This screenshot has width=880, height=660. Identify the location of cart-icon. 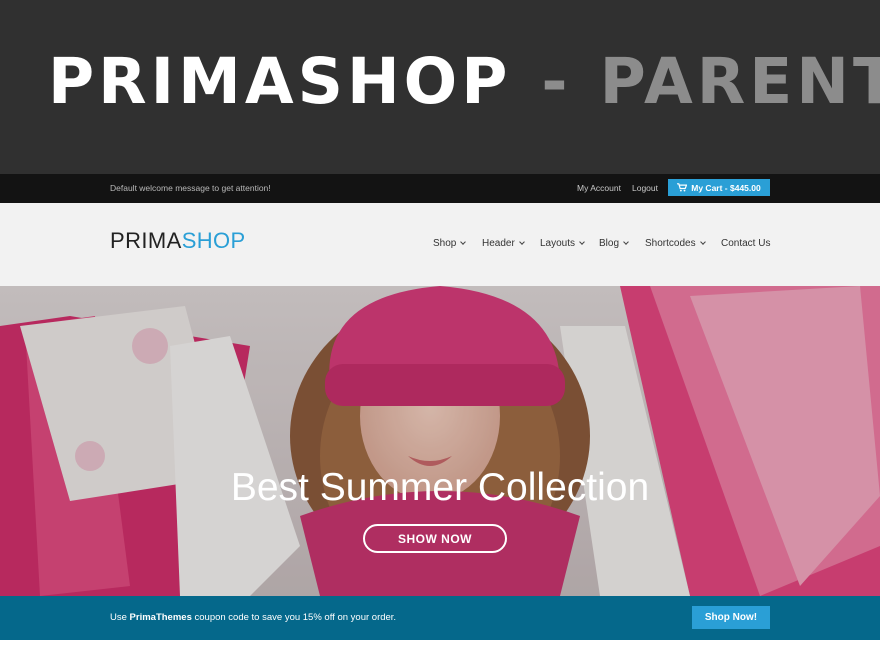
(682, 187).